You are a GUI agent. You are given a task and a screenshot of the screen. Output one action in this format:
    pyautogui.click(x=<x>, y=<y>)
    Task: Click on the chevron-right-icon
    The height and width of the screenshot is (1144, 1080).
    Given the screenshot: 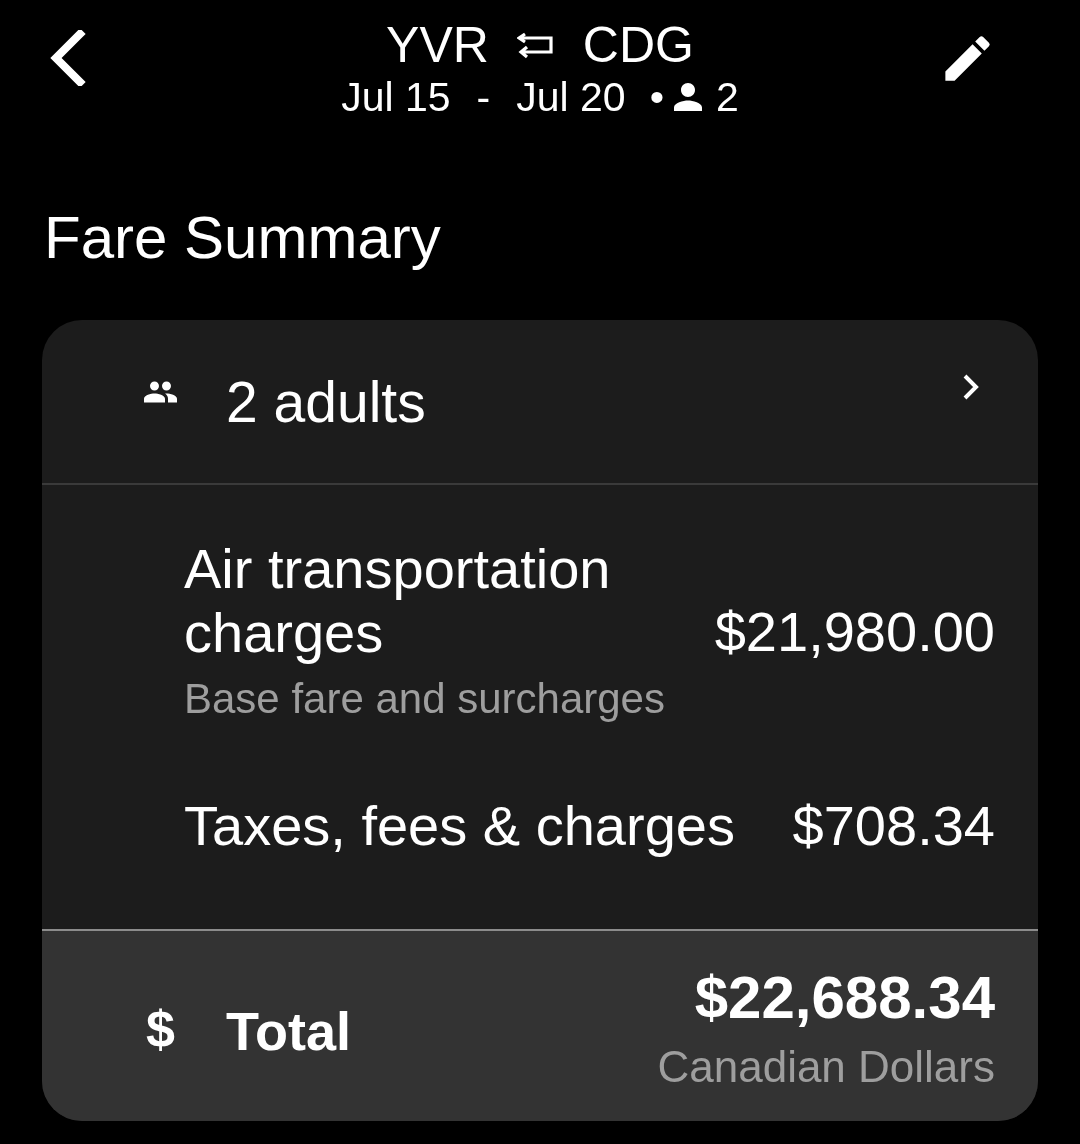 What is the action you would take?
    pyautogui.click(x=971, y=386)
    